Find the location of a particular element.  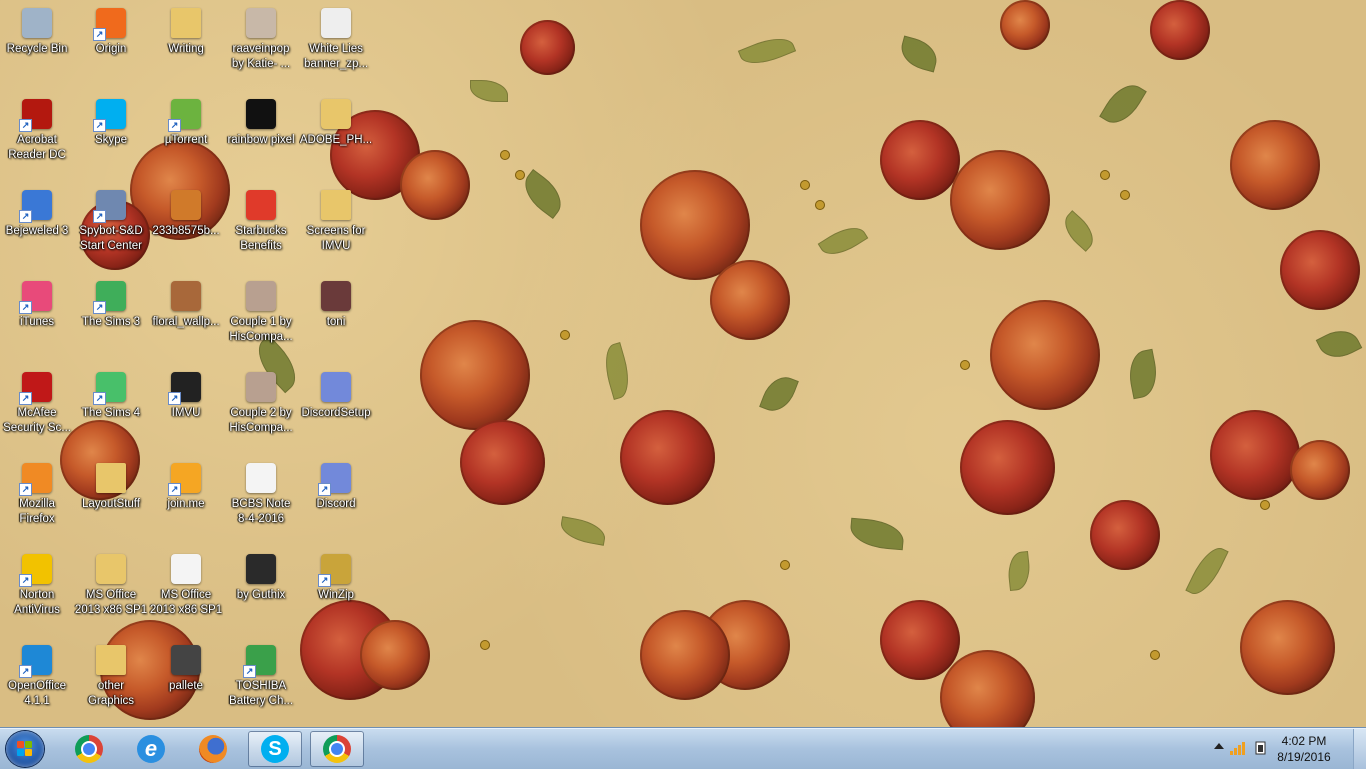

desktop-icon: ↗ Skype is located at coordinates (111, 134).